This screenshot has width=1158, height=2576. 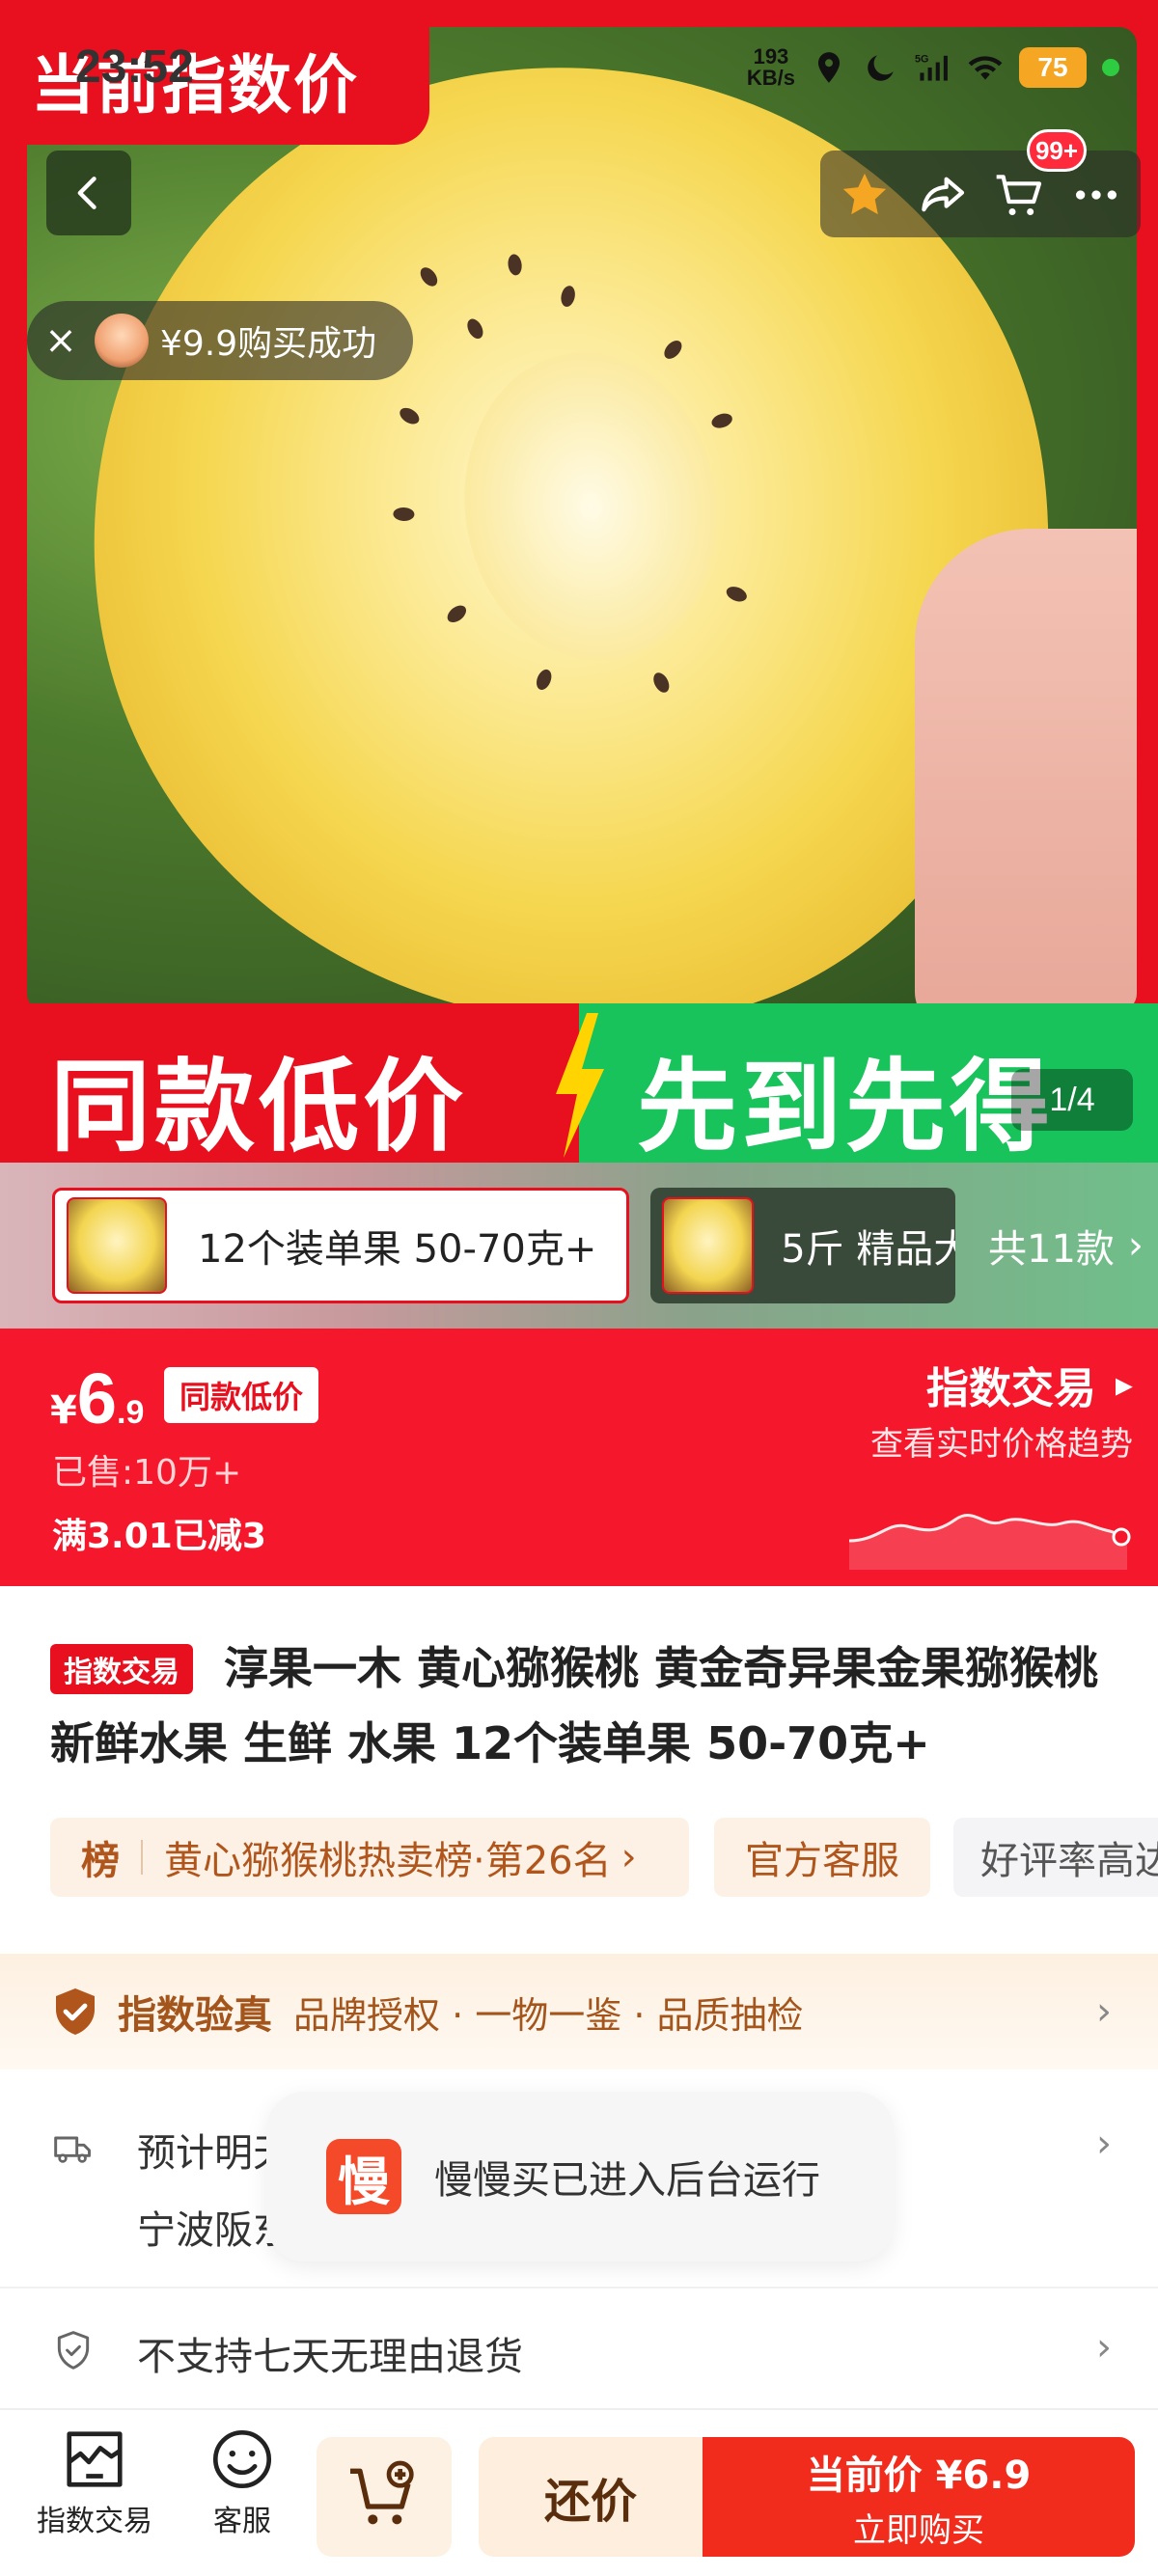 I want to click on price-currency: ¥, so click(x=63, y=1410).